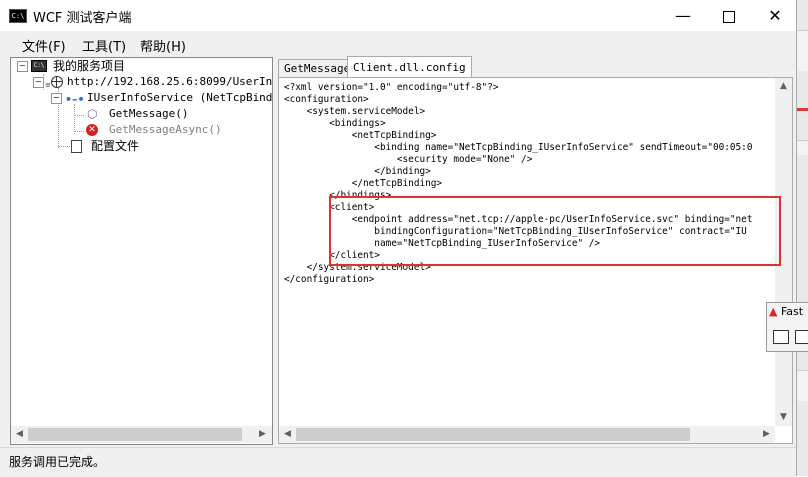  I want to click on interface-icon: •–•, so click(75, 99).